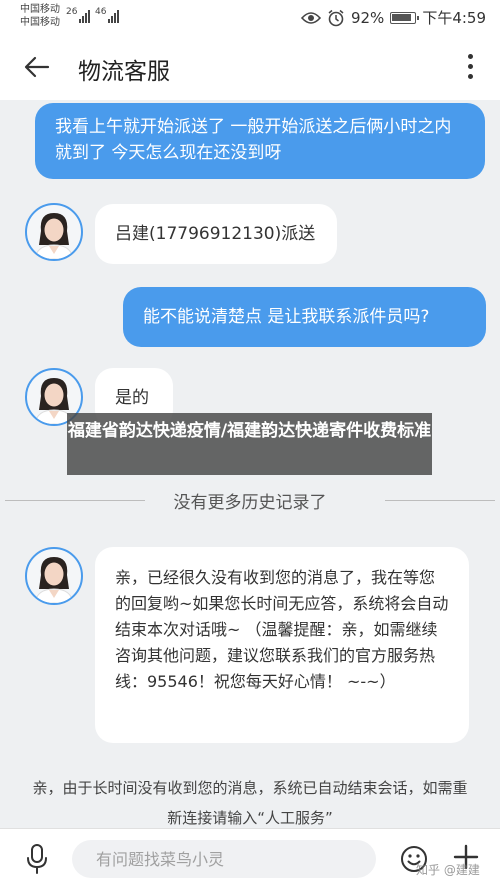 The image size is (500, 888). Describe the element at coordinates (405, 17) in the screenshot. I see `battery-icon` at that location.